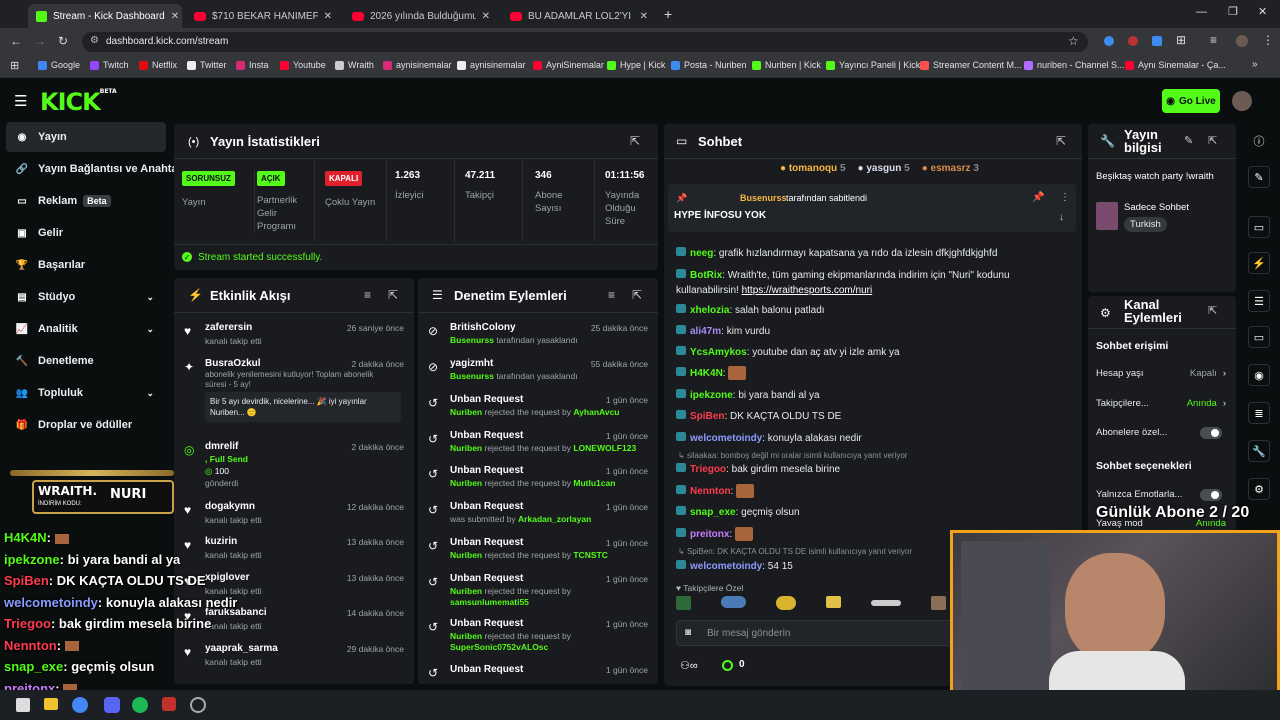 This screenshot has width=1280, height=720. Describe the element at coordinates (596, 412) in the screenshot. I see `target-user: AyhanAvcu` at that location.